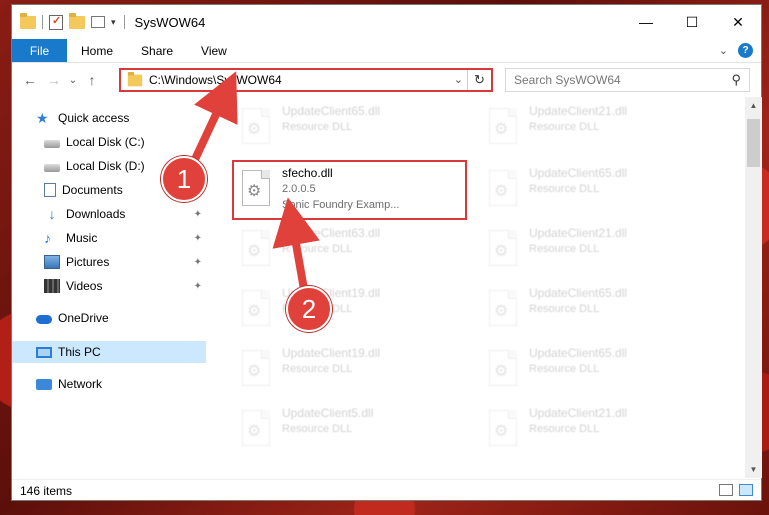 This screenshot has height=515, width=769. What do you see at coordinates (135, 78) in the screenshot?
I see `address-folder-icon` at bounding box center [135, 78].